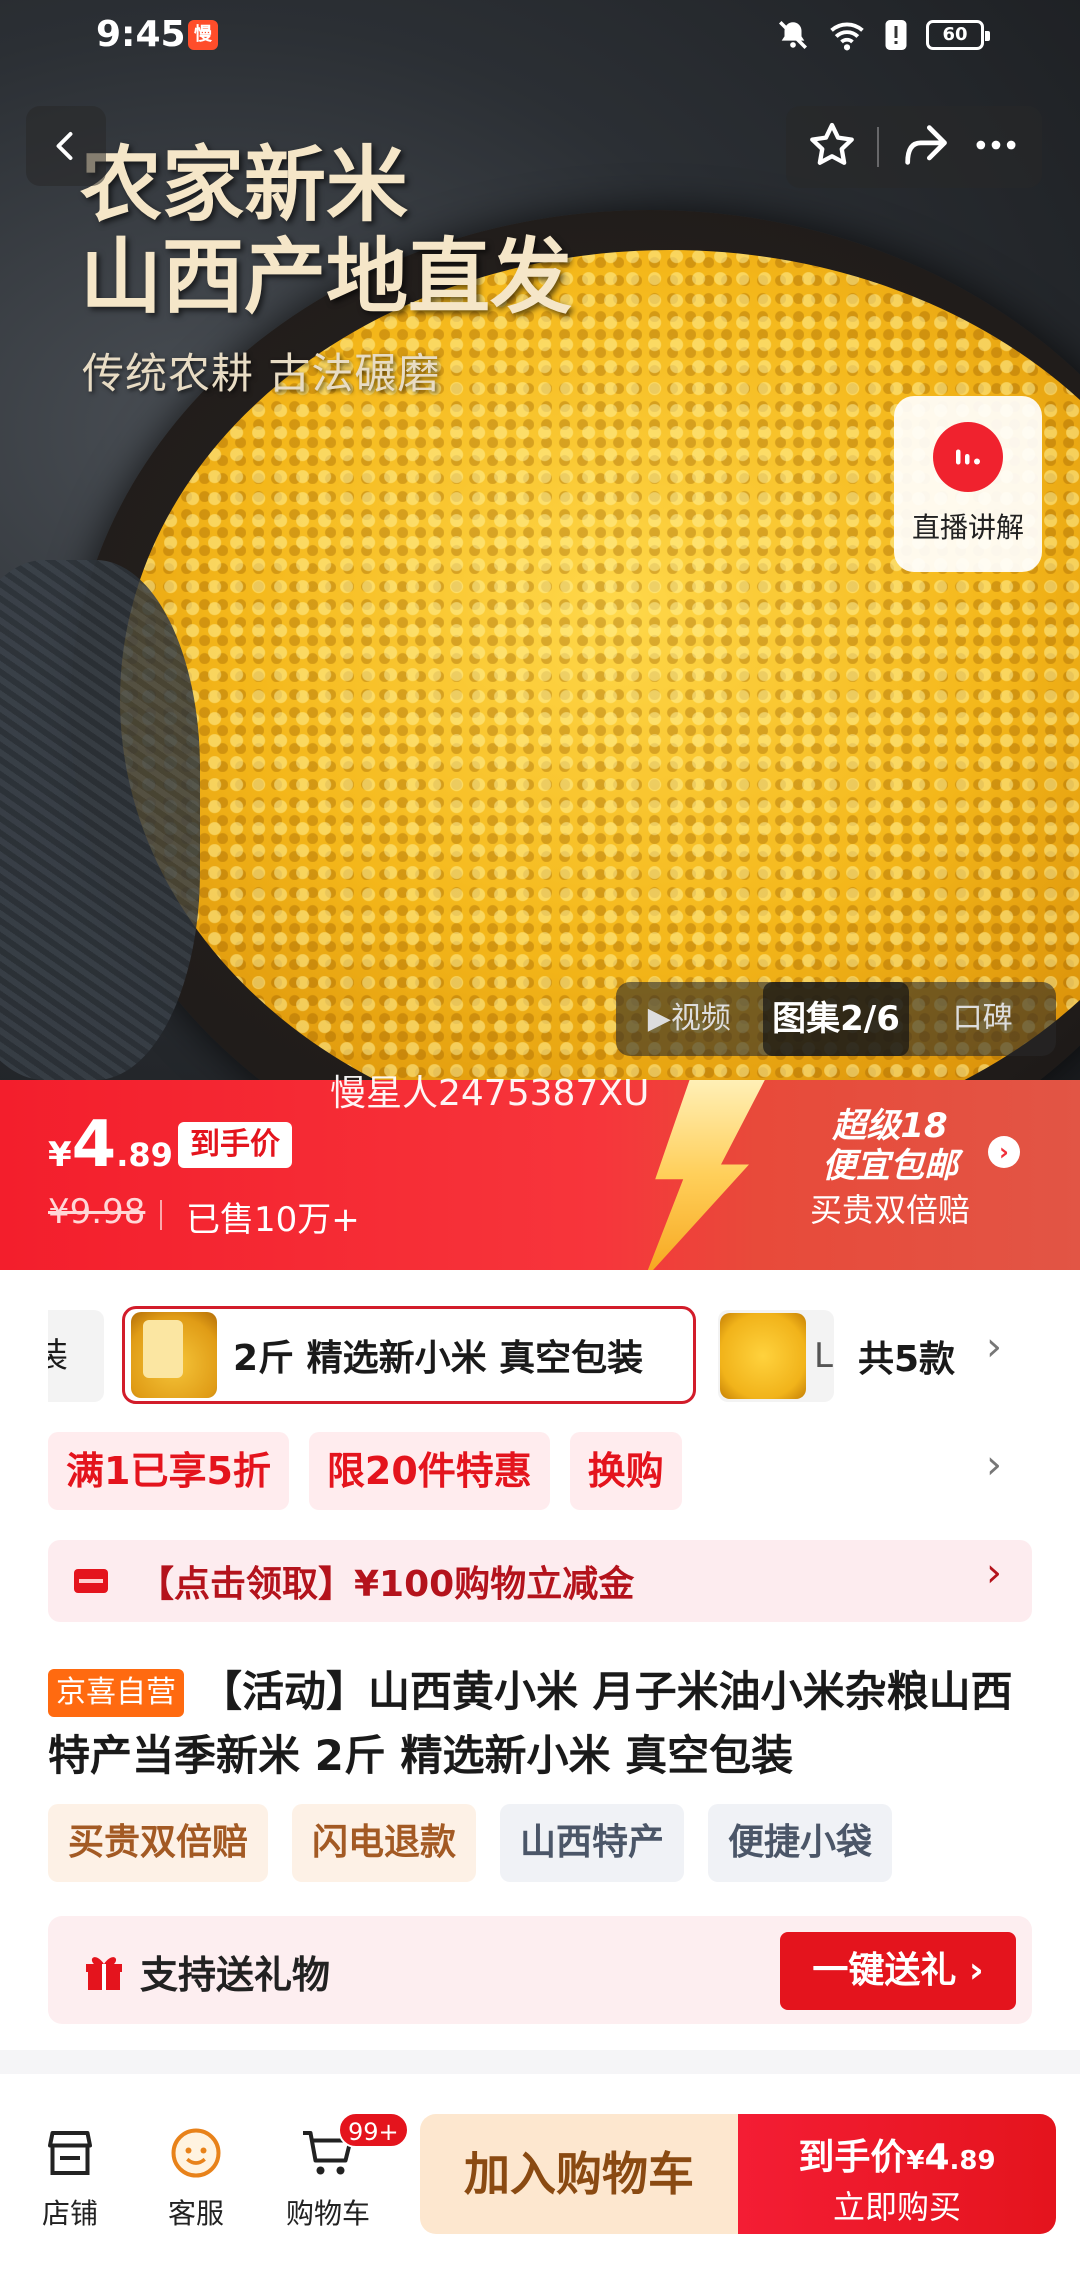  Describe the element at coordinates (890, 1166) in the screenshot. I see `promo-line-2: 便宜包邮` at that location.